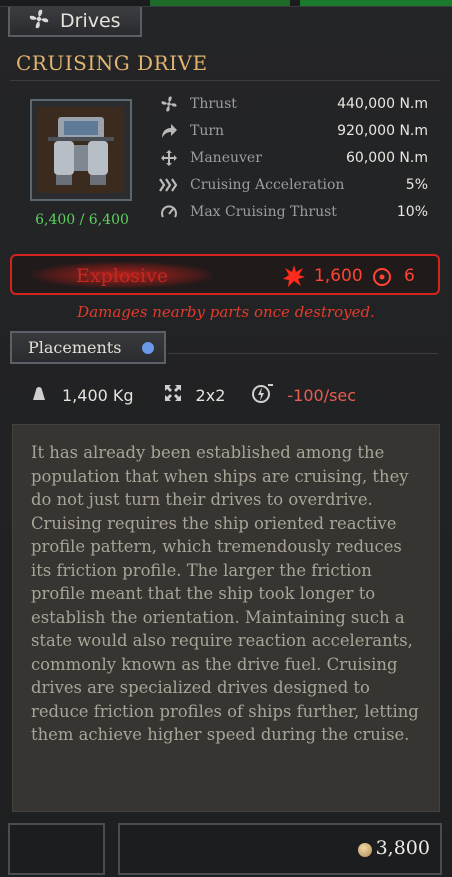  What do you see at coordinates (280, 849) in the screenshot?
I see `buy-button: 3,800` at bounding box center [280, 849].